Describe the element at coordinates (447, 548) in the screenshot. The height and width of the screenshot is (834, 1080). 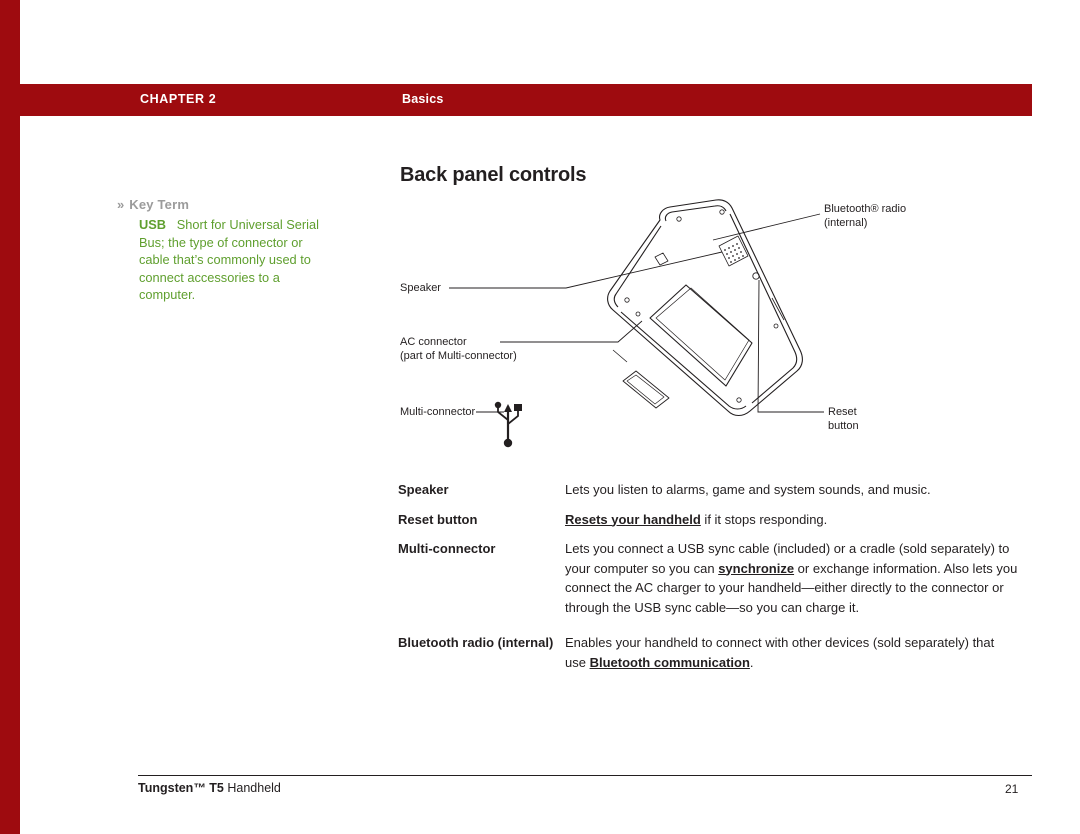
I see `definition-term: Multi-connector` at that location.